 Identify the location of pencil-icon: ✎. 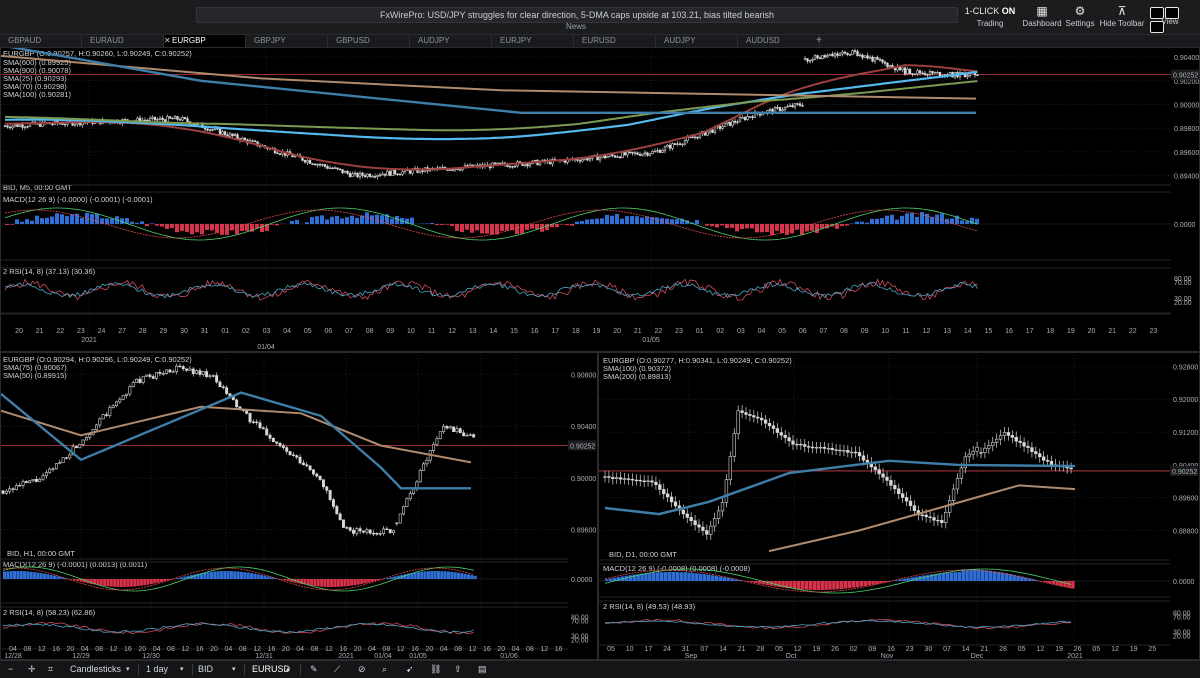
(314, 669).